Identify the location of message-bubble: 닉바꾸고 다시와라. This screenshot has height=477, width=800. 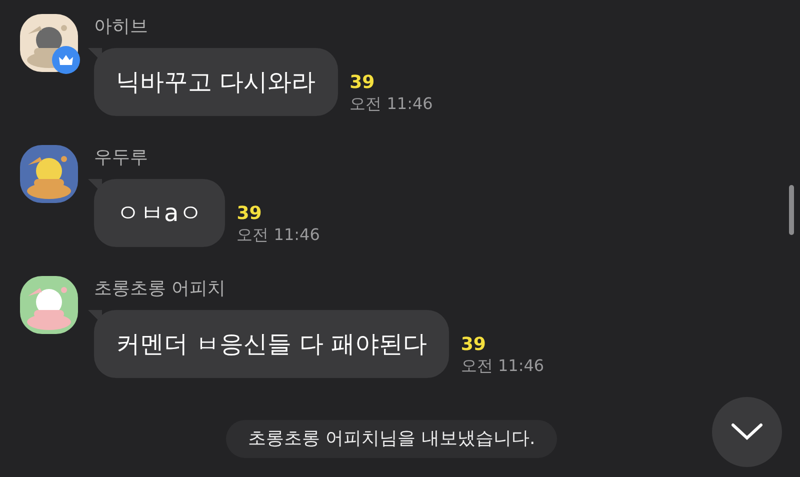
(216, 82).